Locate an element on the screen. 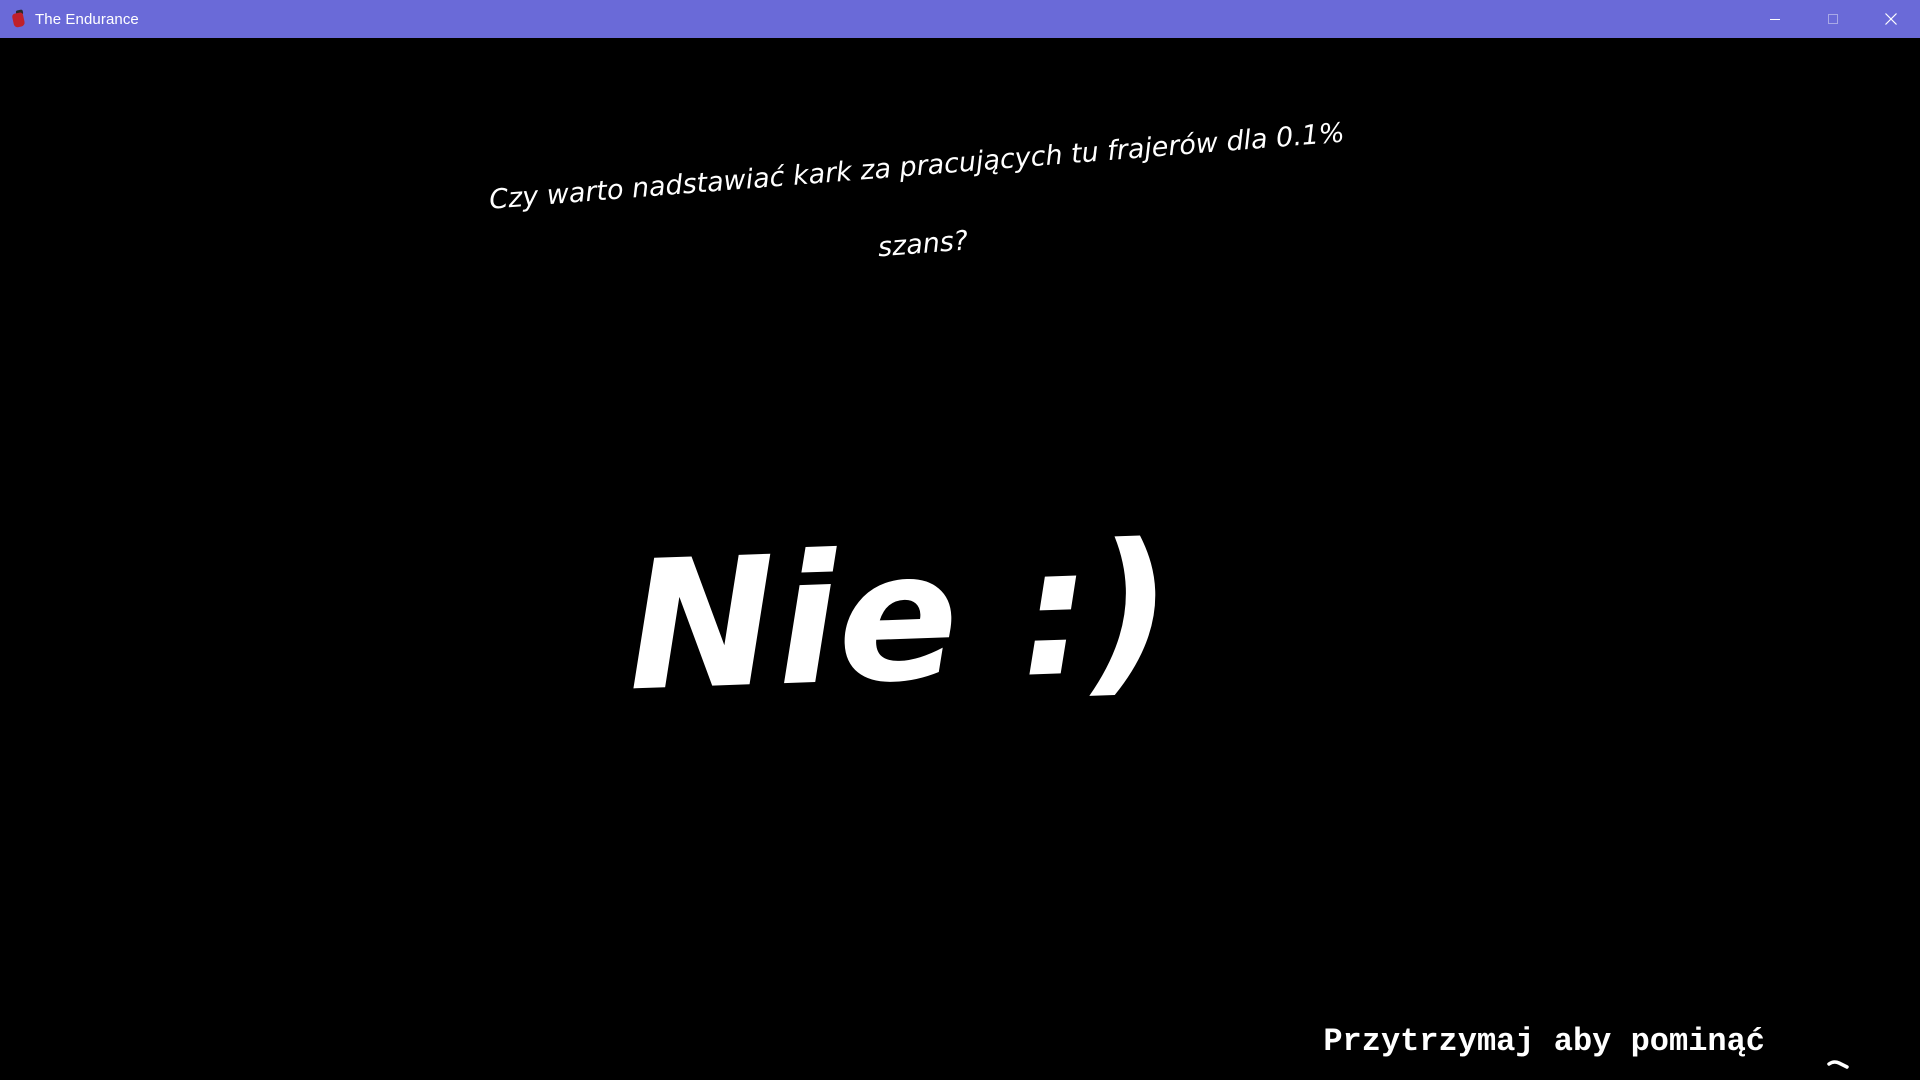 This screenshot has height=1080, width=1920. minimize-button is located at coordinates (1775, 19).